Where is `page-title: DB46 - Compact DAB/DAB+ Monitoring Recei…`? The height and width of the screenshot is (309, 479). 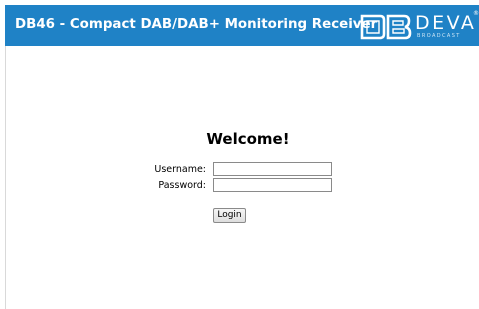 page-title: DB46 - Compact DAB/DAB+ Monitoring Recei… is located at coordinates (196, 24).